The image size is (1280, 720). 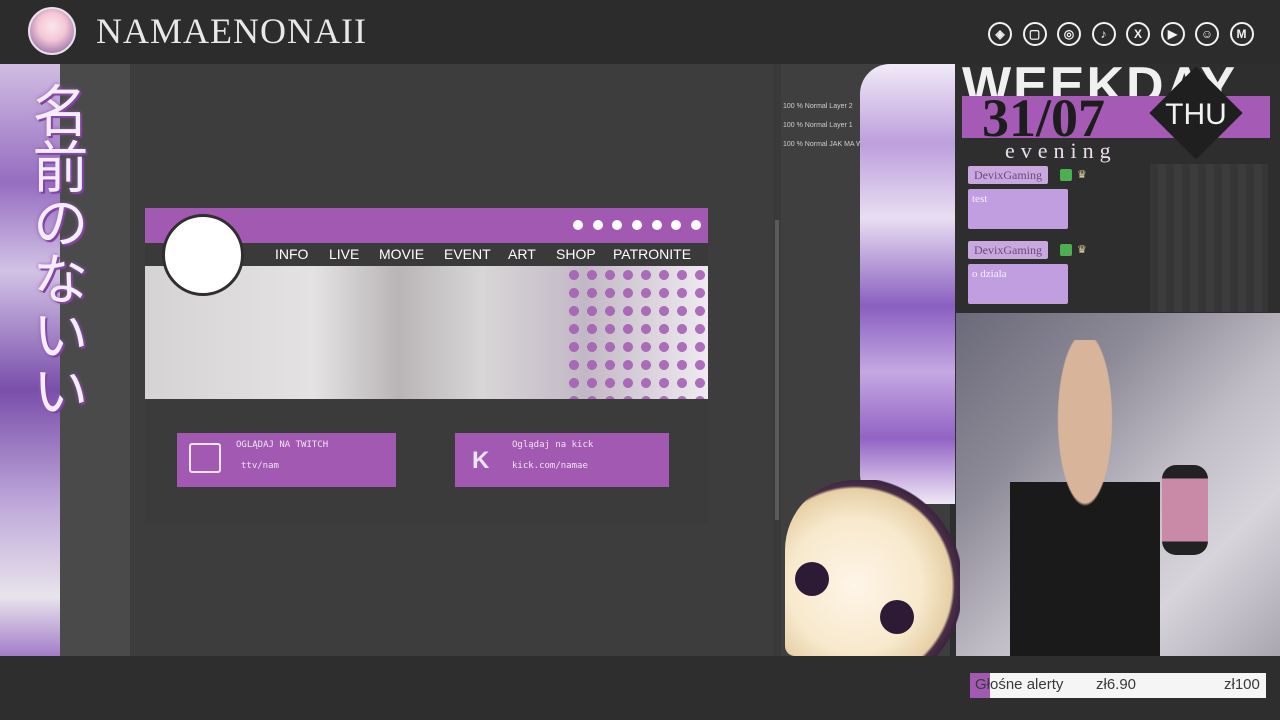 What do you see at coordinates (52, 31) in the screenshot?
I see `channel-avatar` at bounding box center [52, 31].